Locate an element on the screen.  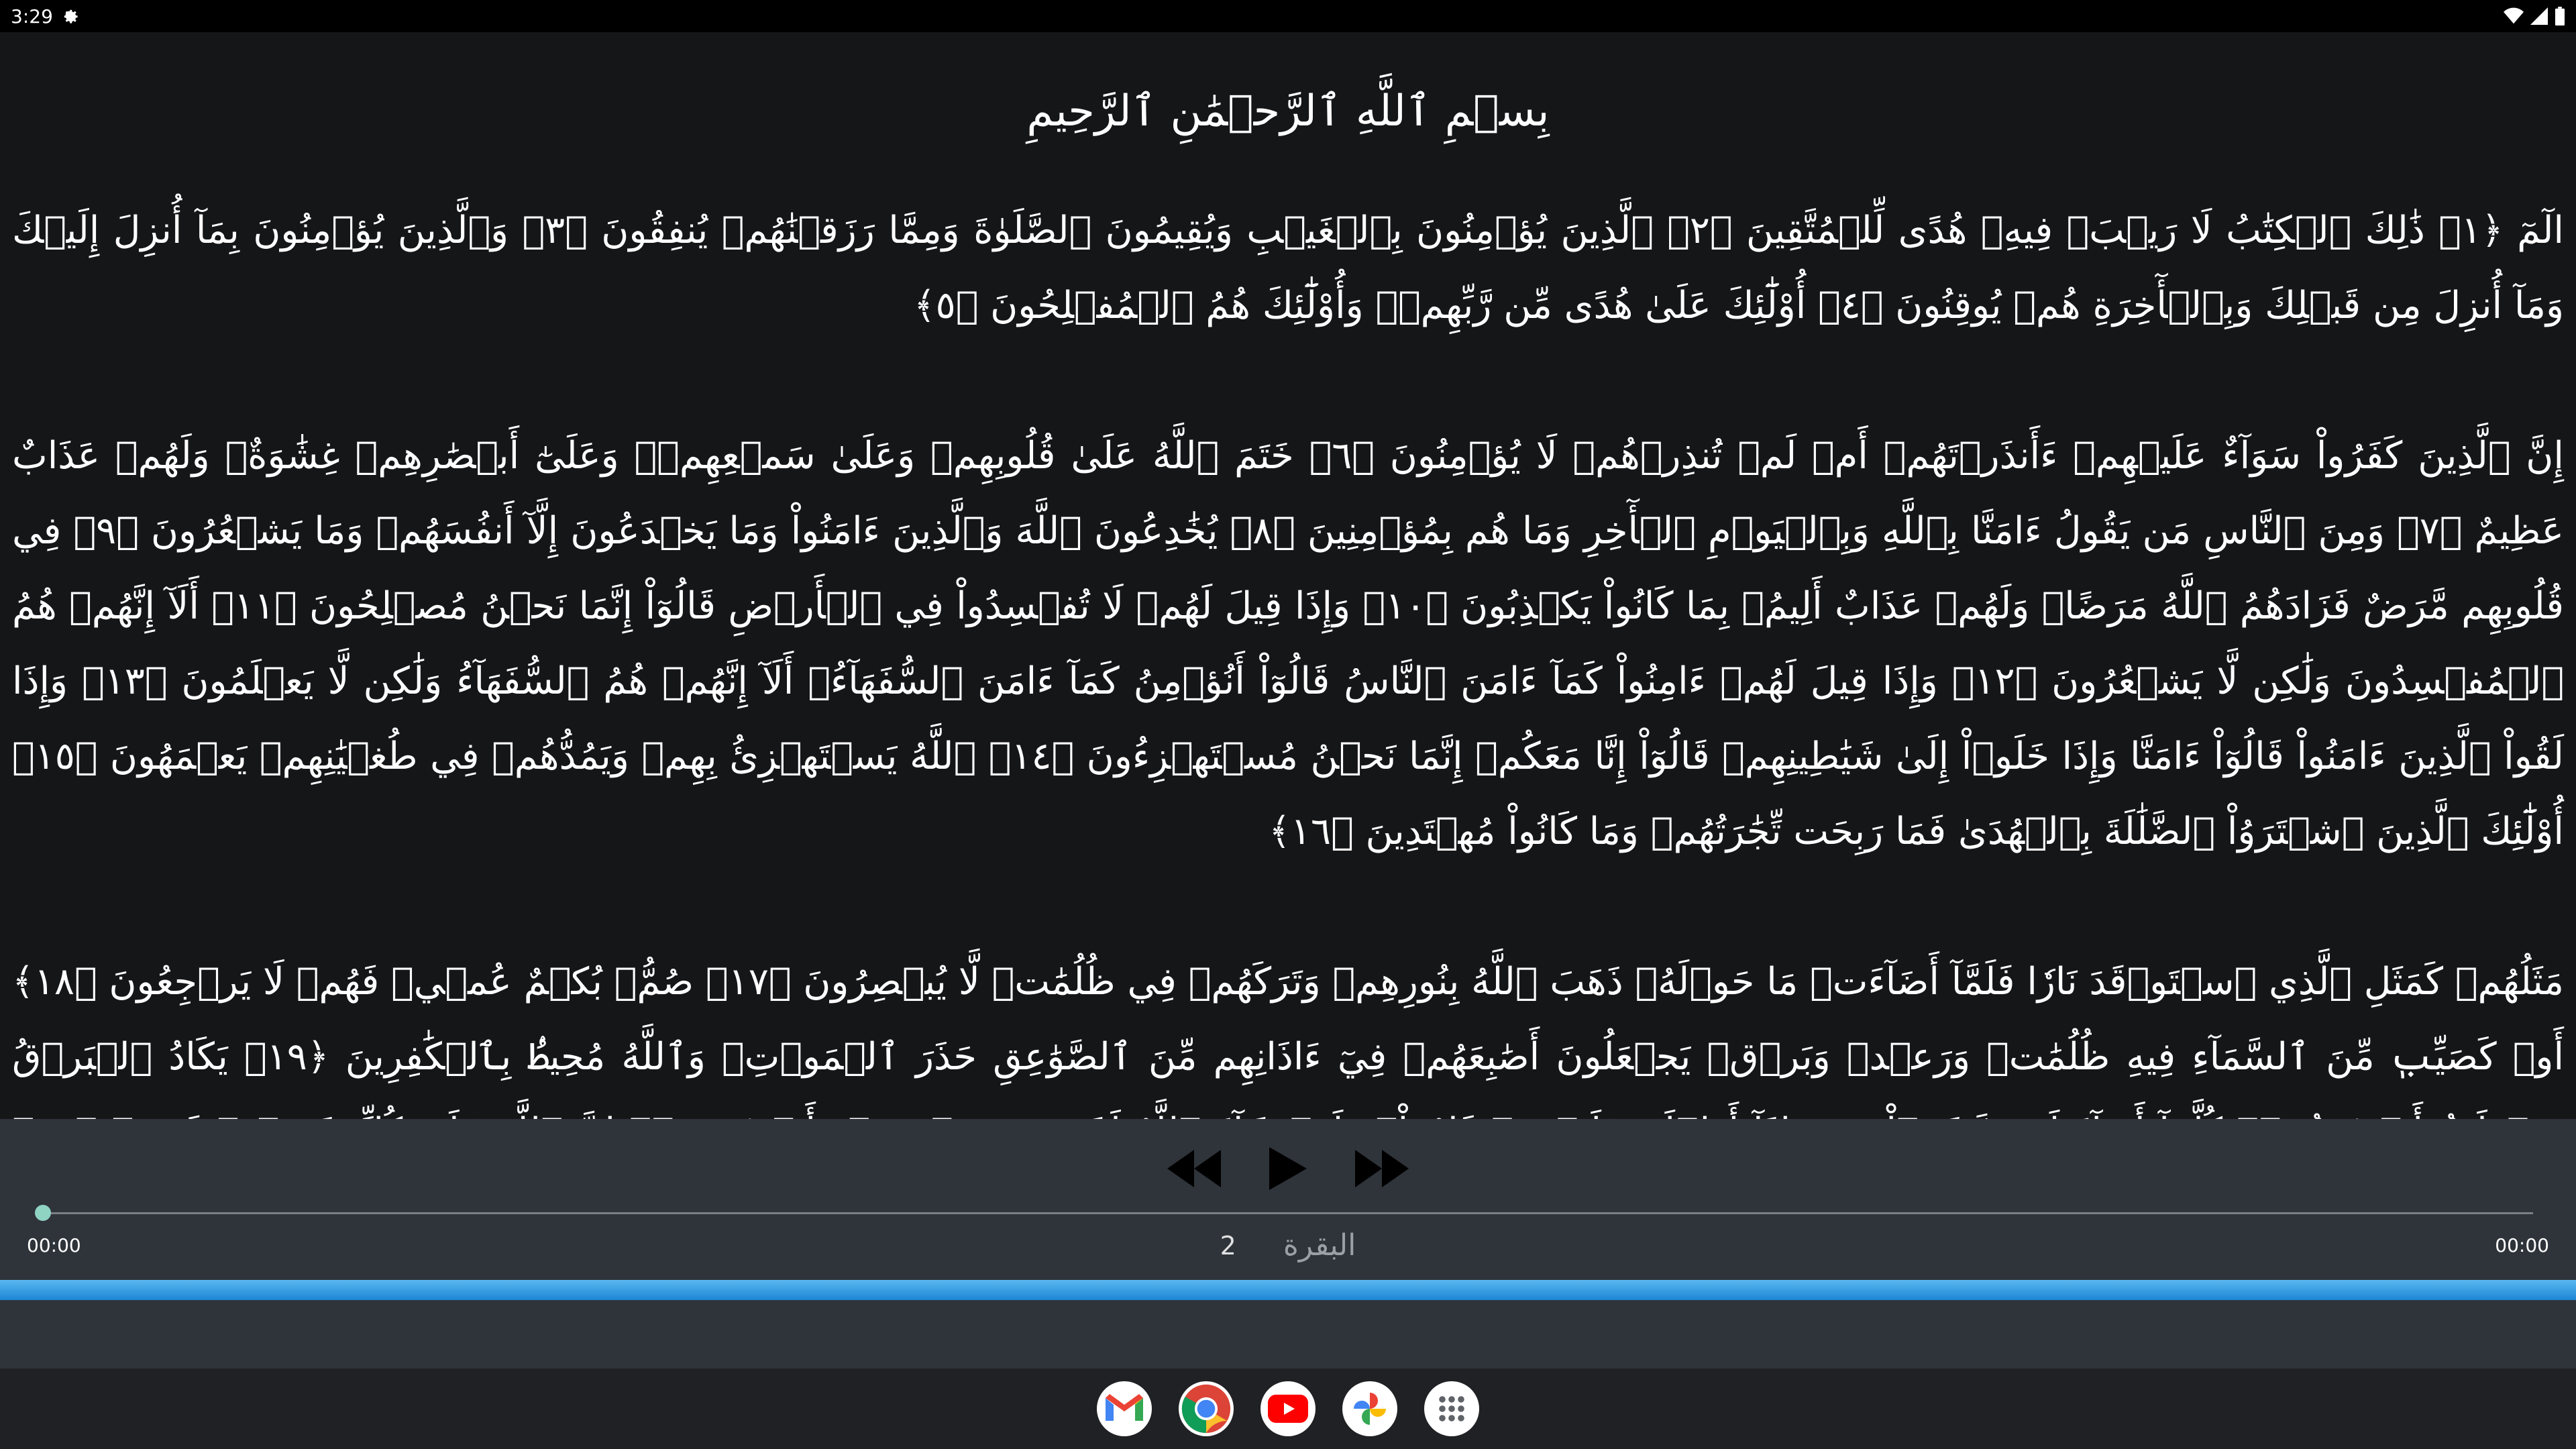
wifi-icon is located at coordinates (2514, 16).